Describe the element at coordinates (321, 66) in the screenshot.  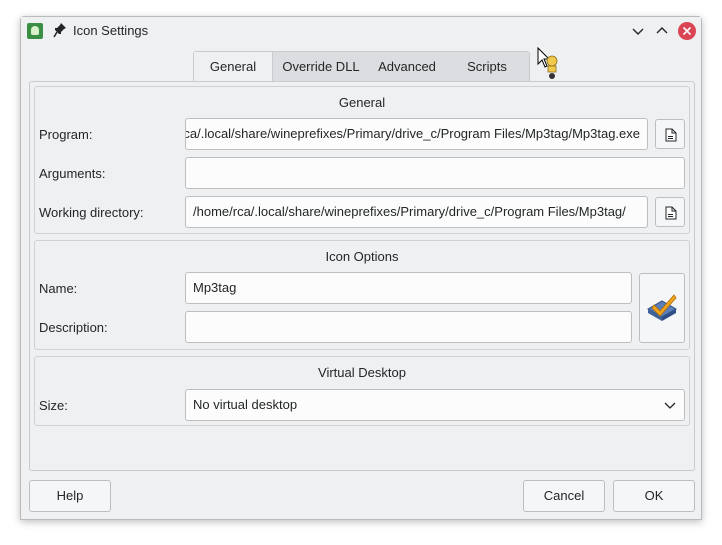
I see `tab-override-dll: Override DLL` at that location.